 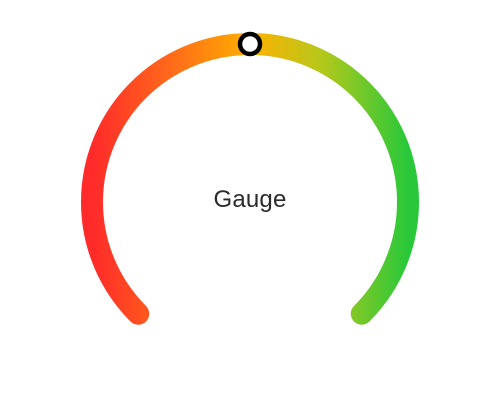 I want to click on gauge-label: Gauge, so click(x=250, y=199).